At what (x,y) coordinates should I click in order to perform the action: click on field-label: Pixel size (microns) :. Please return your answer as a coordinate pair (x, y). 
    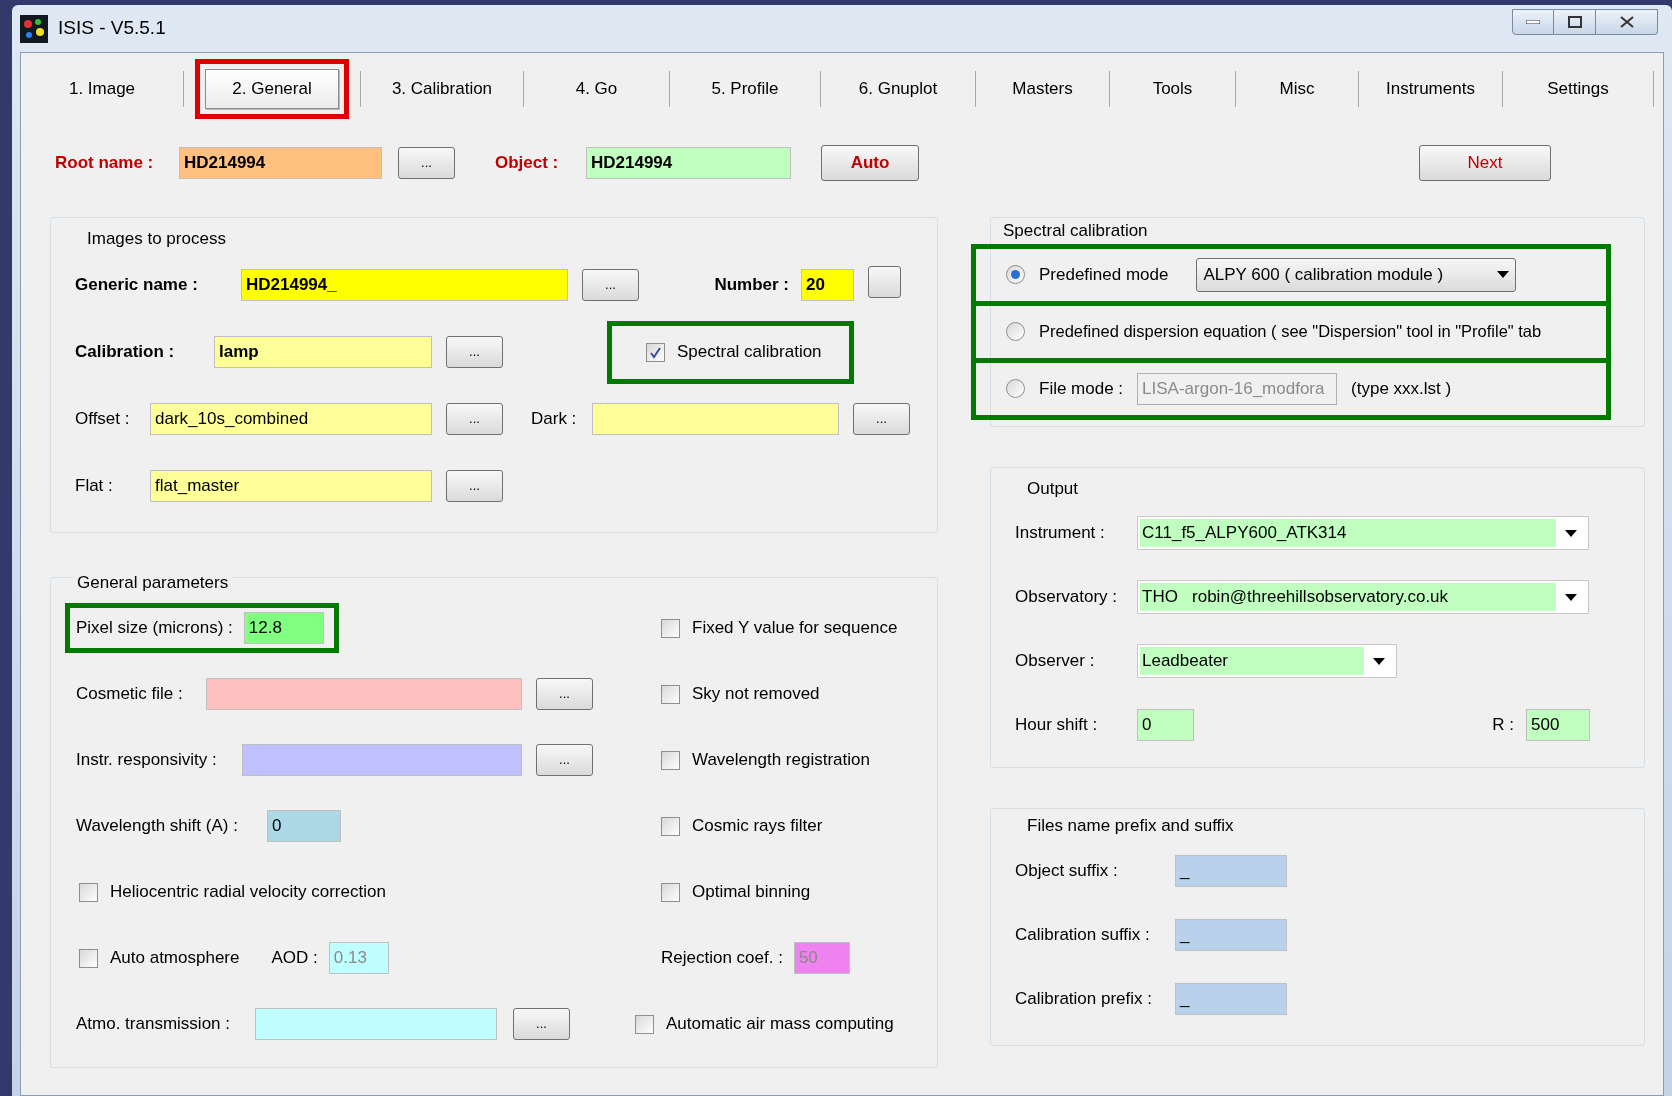
    Looking at the image, I should click on (154, 628).